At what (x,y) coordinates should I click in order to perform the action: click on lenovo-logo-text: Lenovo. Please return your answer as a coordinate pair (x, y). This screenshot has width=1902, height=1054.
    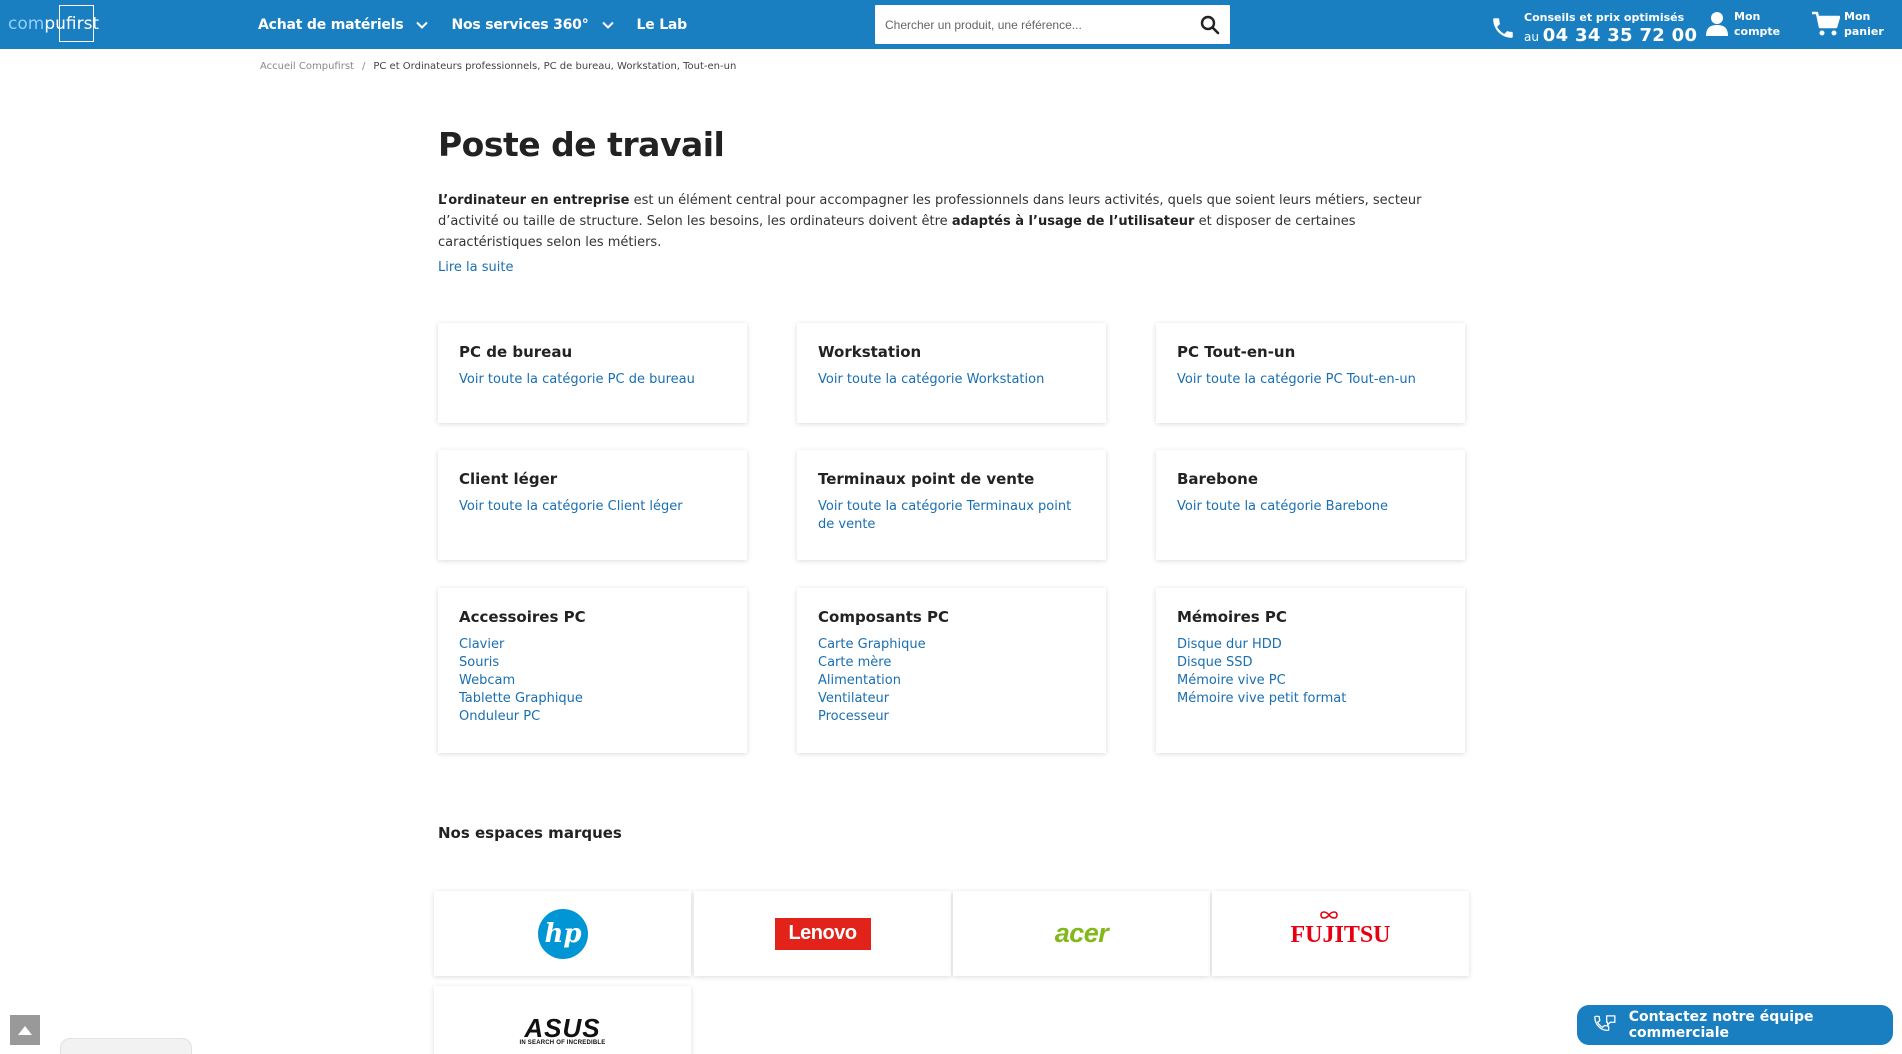
    Looking at the image, I should click on (822, 933).